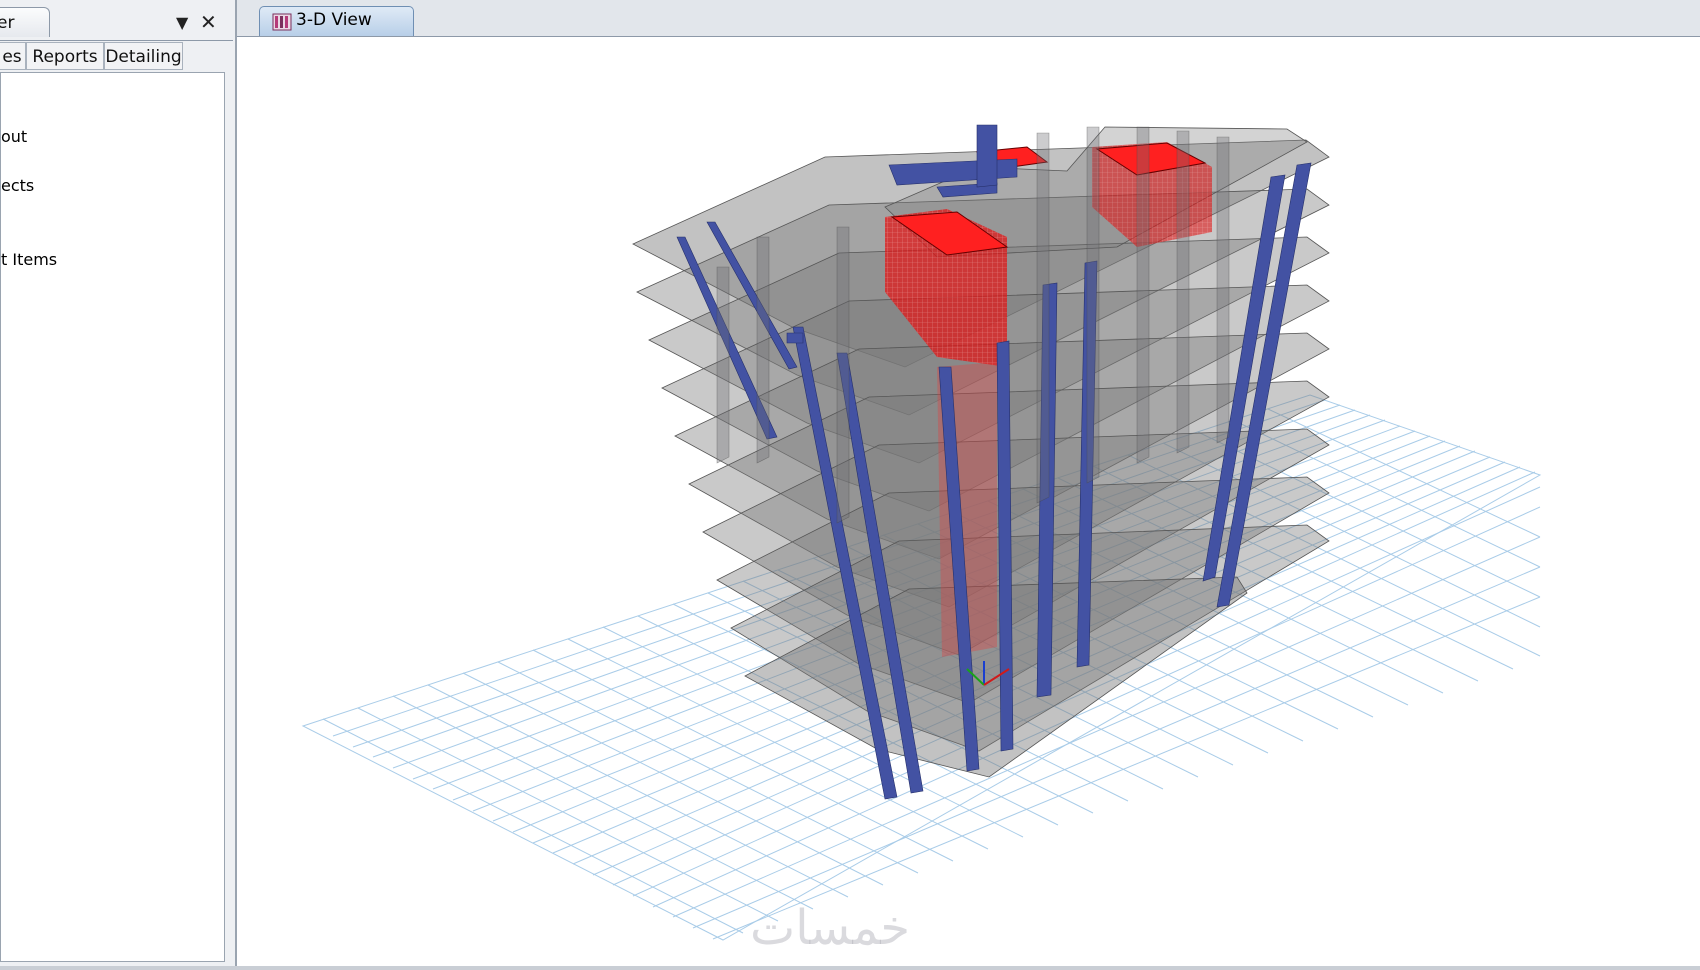 The height and width of the screenshot is (970, 1700). I want to click on dropdown-icon: ▼, so click(182, 23).